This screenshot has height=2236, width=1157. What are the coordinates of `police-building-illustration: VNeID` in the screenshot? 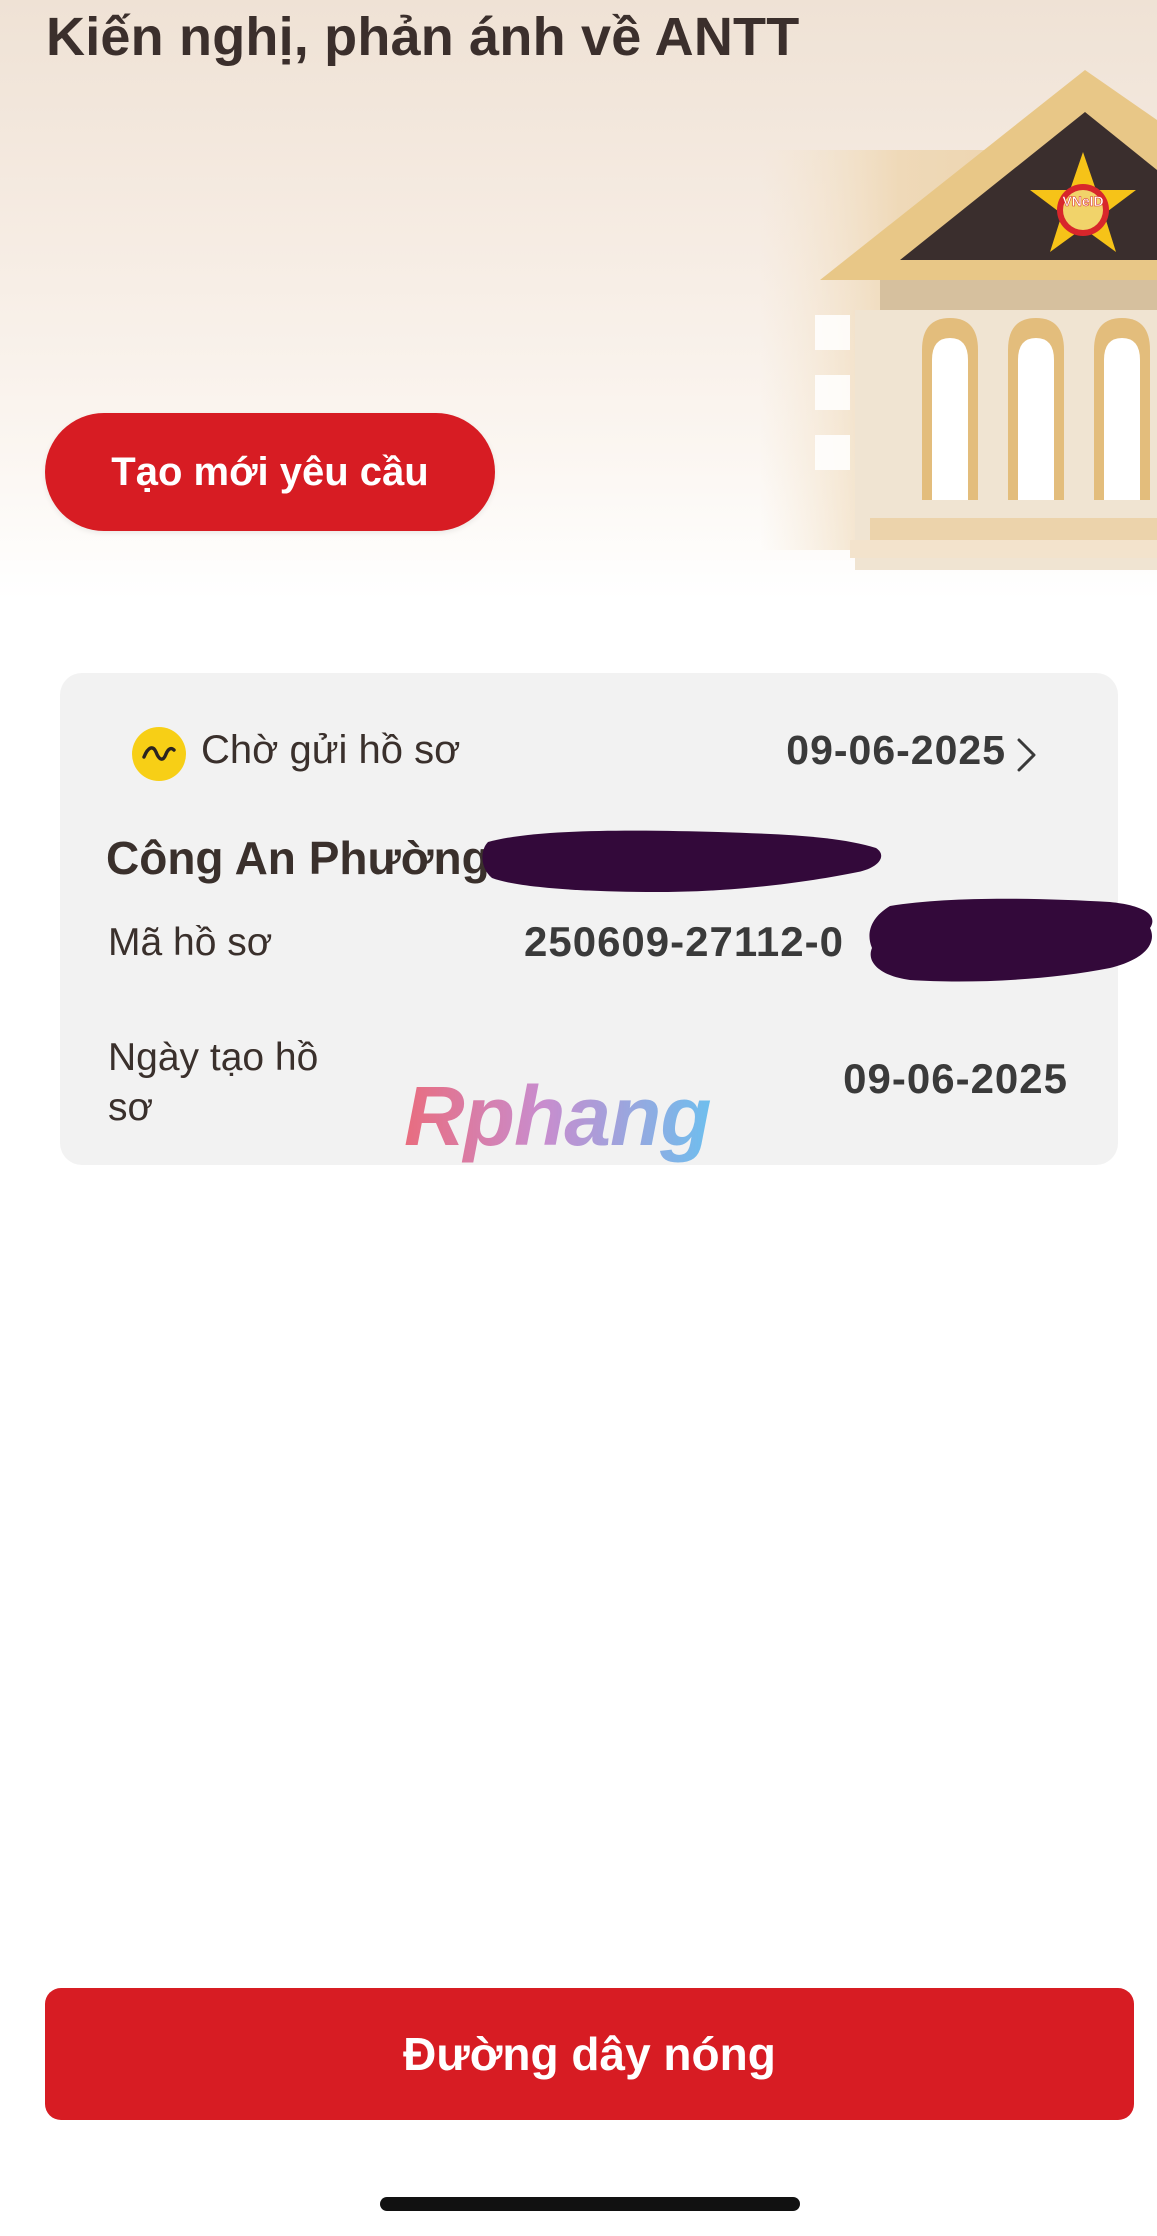 It's located at (958, 320).